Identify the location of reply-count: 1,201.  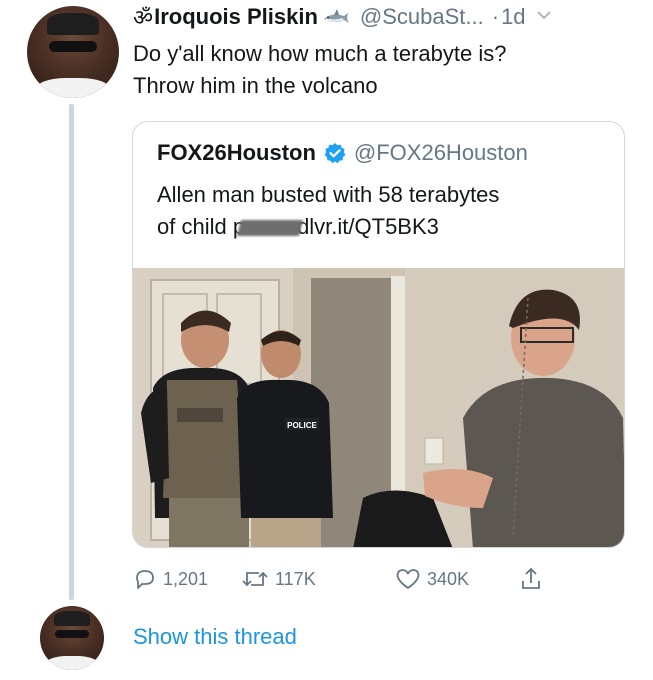
(186, 578).